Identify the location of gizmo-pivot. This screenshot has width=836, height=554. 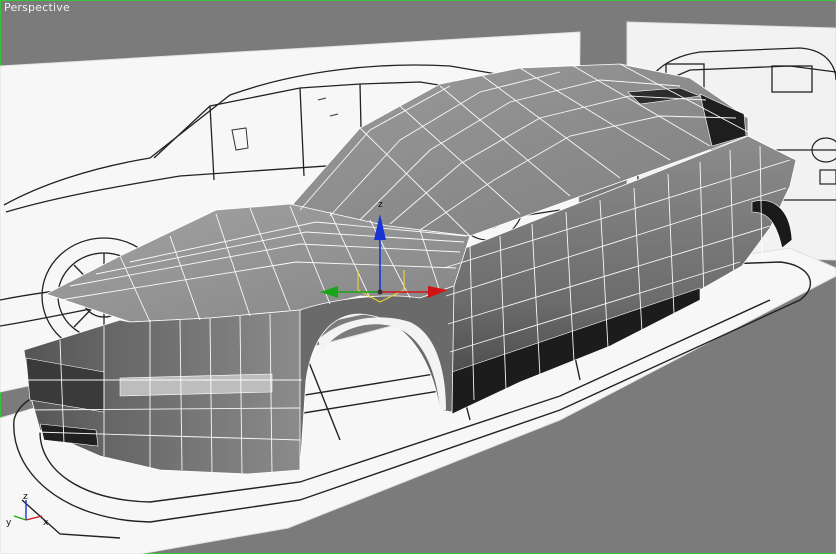
(380, 292).